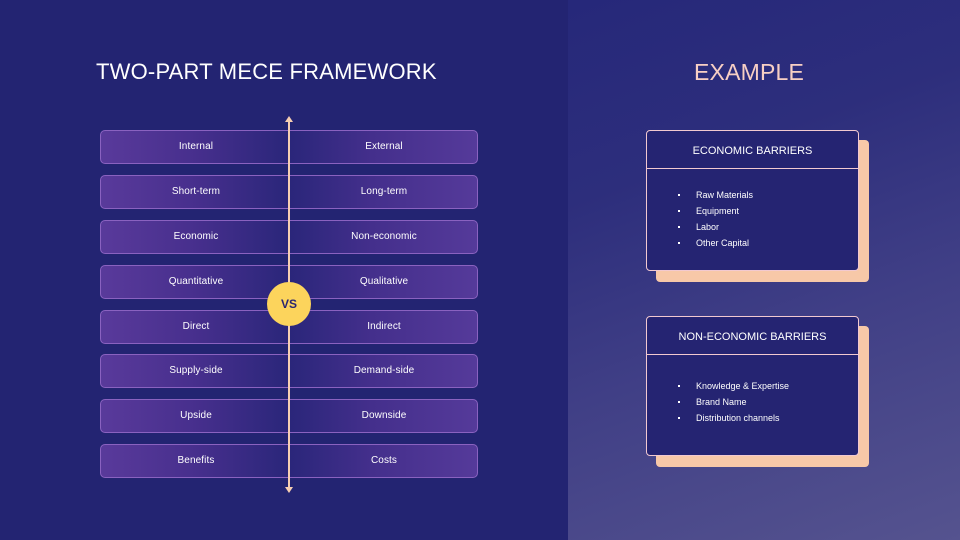 The image size is (960, 540). What do you see at coordinates (384, 460) in the screenshot?
I see `row-right-label: Costs` at bounding box center [384, 460].